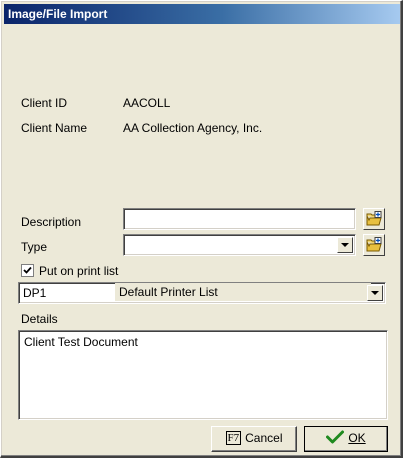  Describe the element at coordinates (335, 437) in the screenshot. I see `green-check-icon` at that location.